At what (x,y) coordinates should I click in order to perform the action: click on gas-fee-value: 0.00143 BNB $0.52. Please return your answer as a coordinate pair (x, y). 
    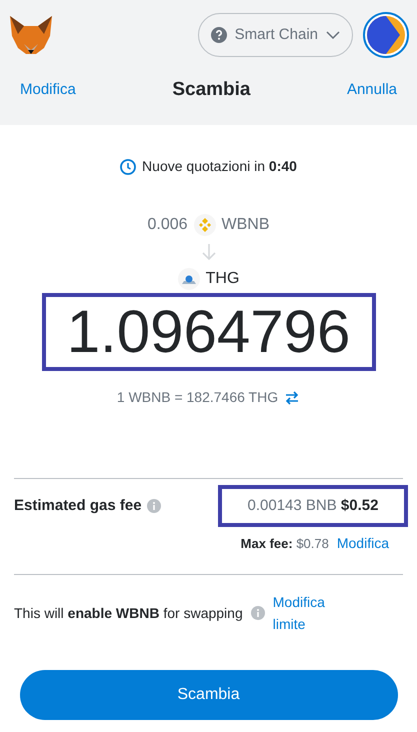
    Looking at the image, I should click on (313, 506).